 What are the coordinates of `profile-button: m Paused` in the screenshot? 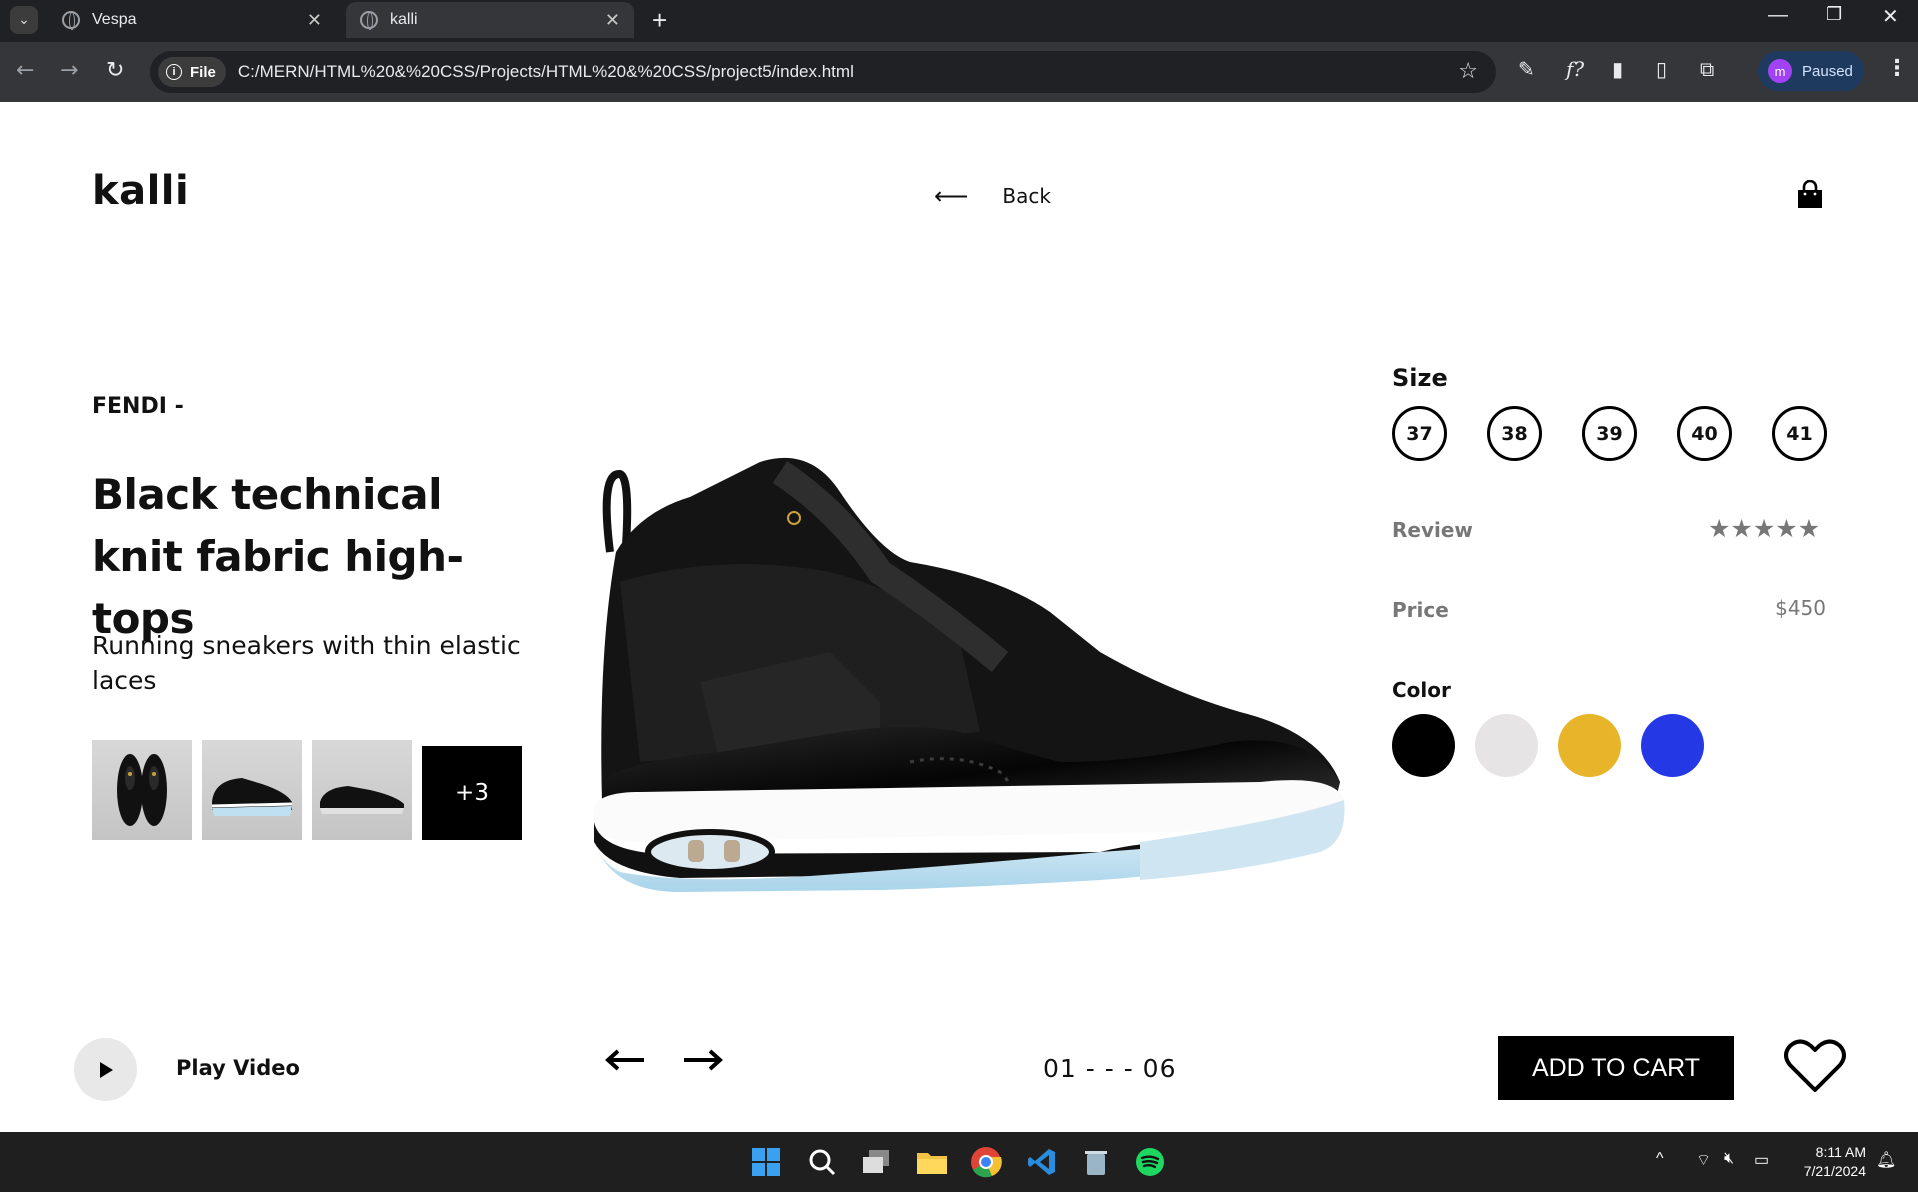 It's located at (1811, 71).